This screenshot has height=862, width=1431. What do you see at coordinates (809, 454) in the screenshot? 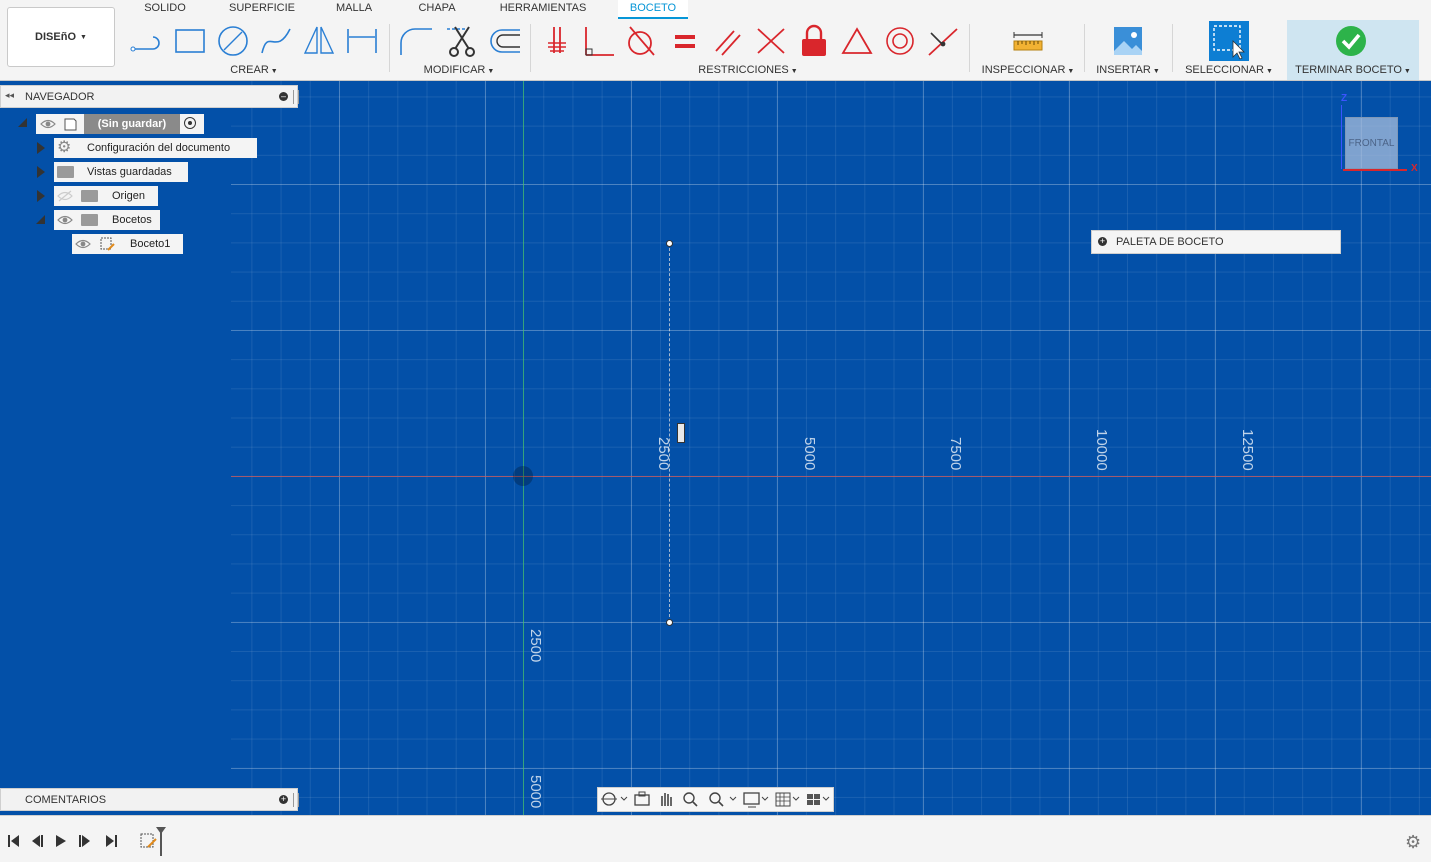
I see `axis-label: 5000` at bounding box center [809, 454].